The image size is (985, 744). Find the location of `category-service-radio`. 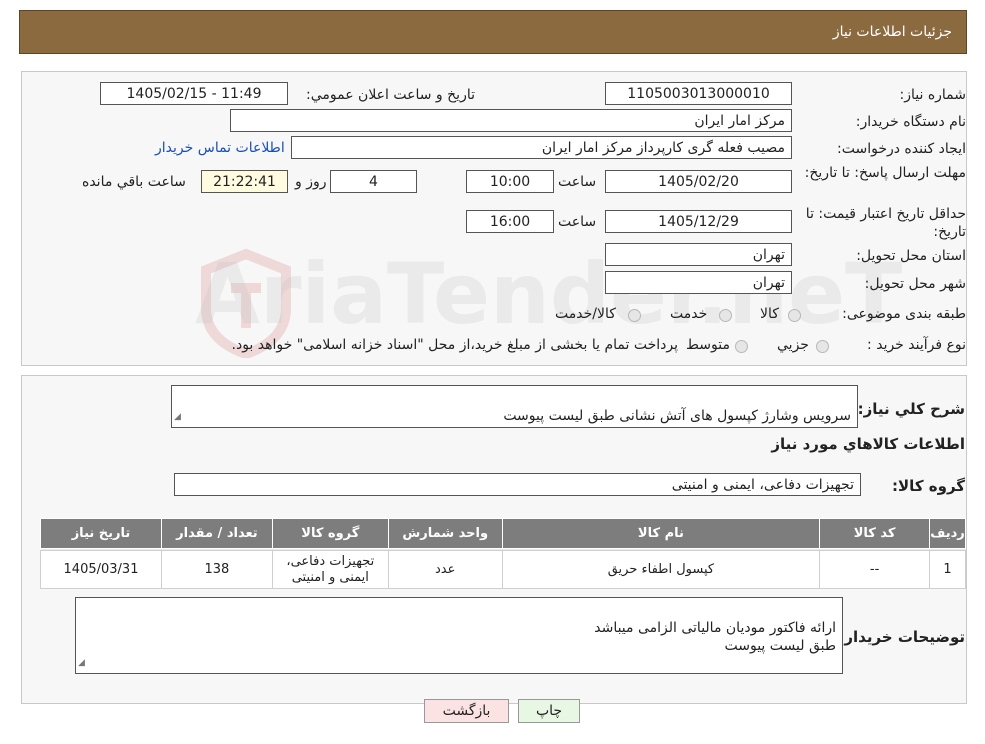

category-service-radio is located at coordinates (725, 315).